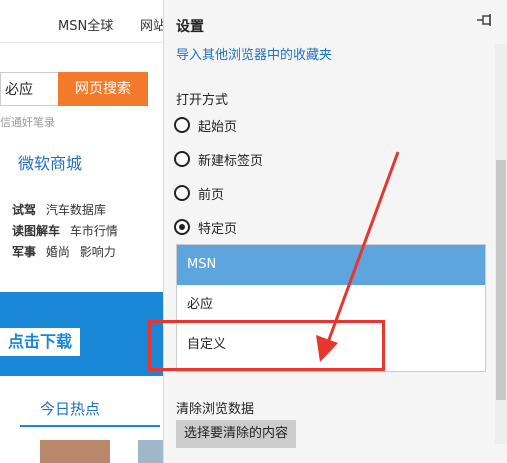  I want to click on link: 影响力, so click(98, 252).